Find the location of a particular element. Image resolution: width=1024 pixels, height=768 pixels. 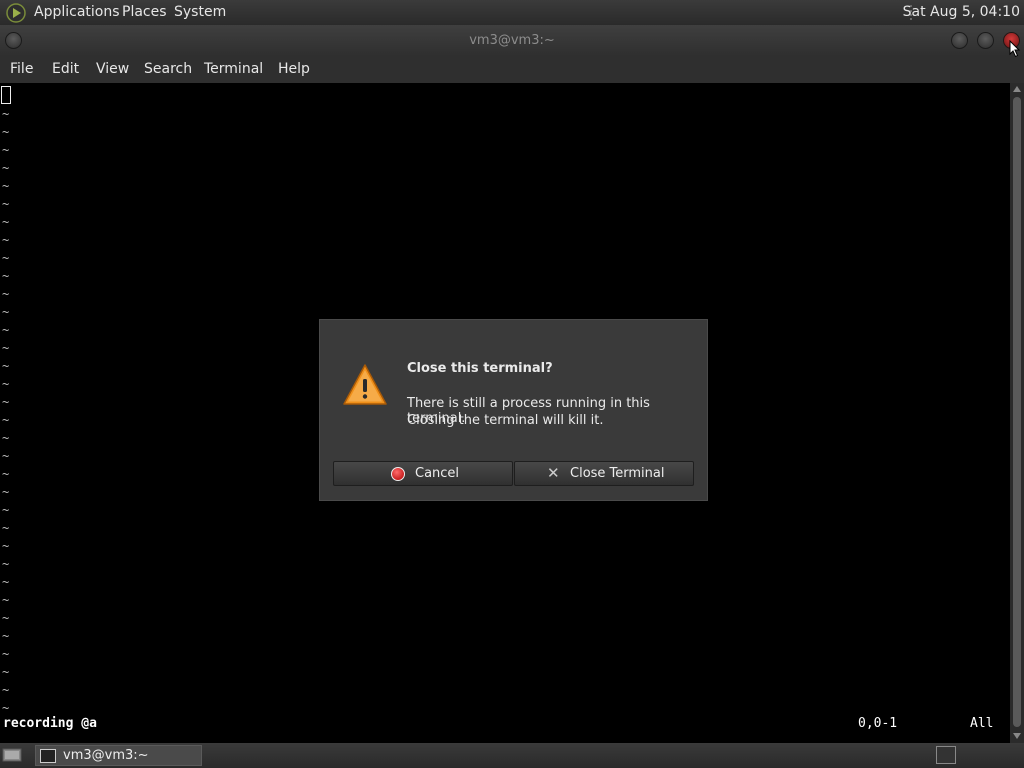

menubar: File Edit View Search Terminal Help is located at coordinates (512, 69).